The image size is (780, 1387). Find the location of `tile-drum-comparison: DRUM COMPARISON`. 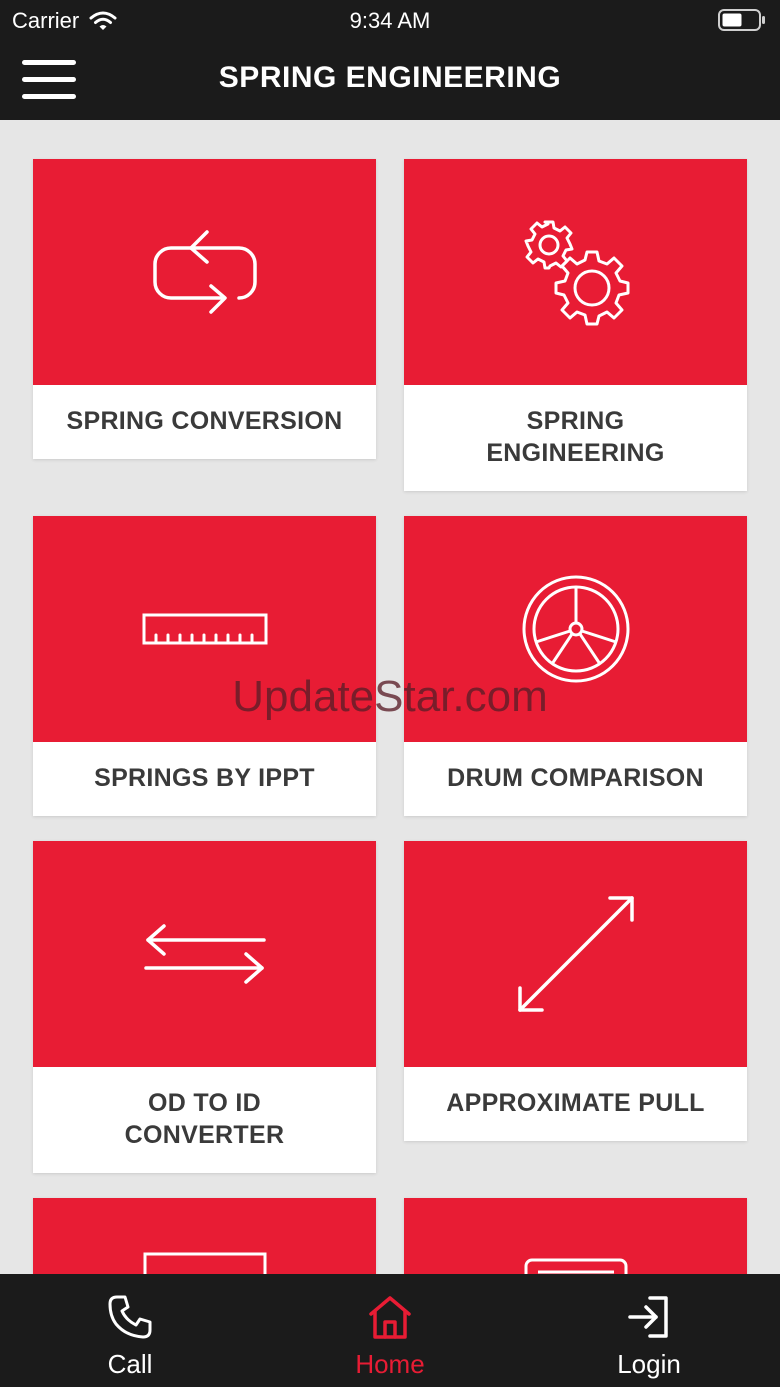

tile-drum-comparison: DRUM COMPARISON is located at coordinates (575, 666).